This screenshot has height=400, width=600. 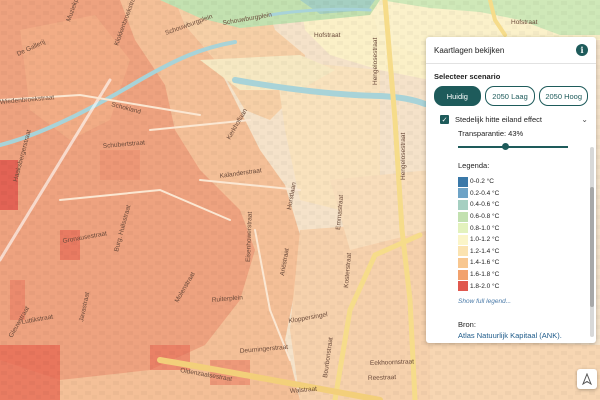 I want to click on transparency-label: Transparantie: 43%, so click(x=491, y=133).